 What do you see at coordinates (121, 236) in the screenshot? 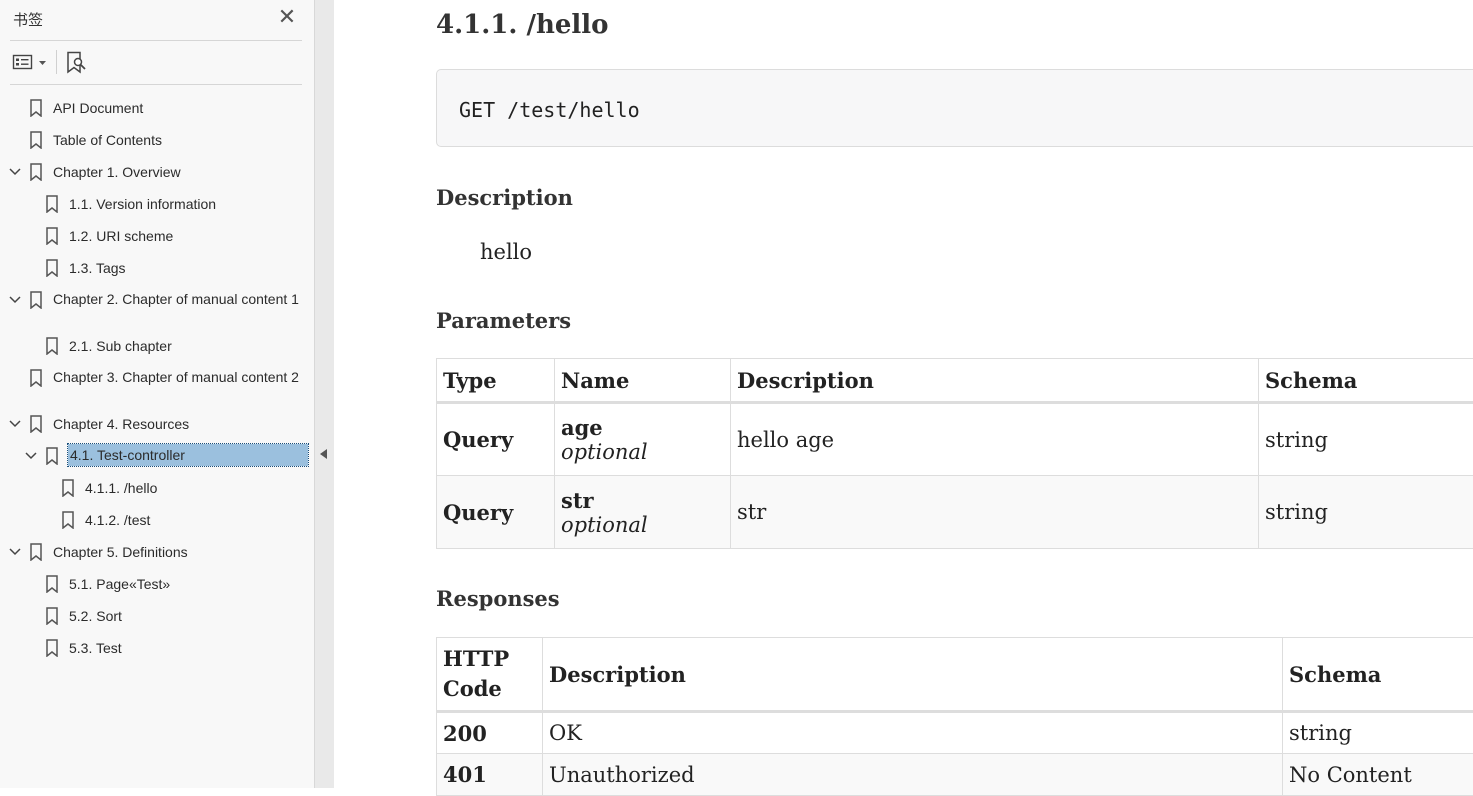
I see `bookmark-label: 1.2. URI scheme` at bounding box center [121, 236].